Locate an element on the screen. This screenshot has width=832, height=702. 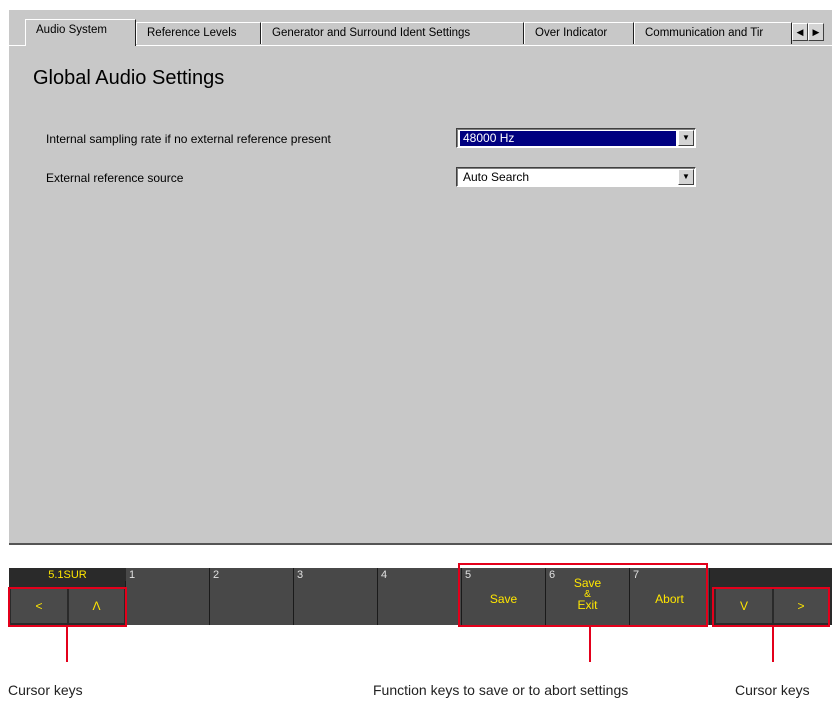
caption-cursor-keys-left: Cursor keys is located at coordinates (45, 690).